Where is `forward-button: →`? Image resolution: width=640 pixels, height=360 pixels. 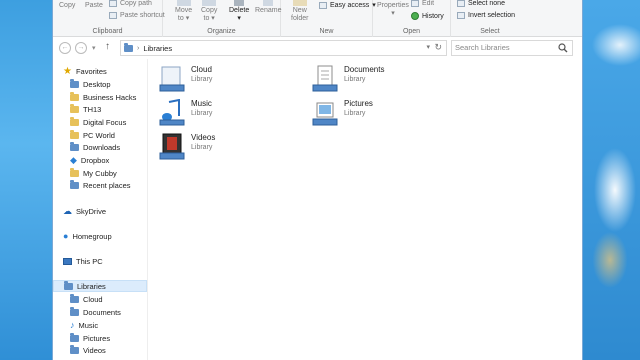 forward-button: → is located at coordinates (81, 48).